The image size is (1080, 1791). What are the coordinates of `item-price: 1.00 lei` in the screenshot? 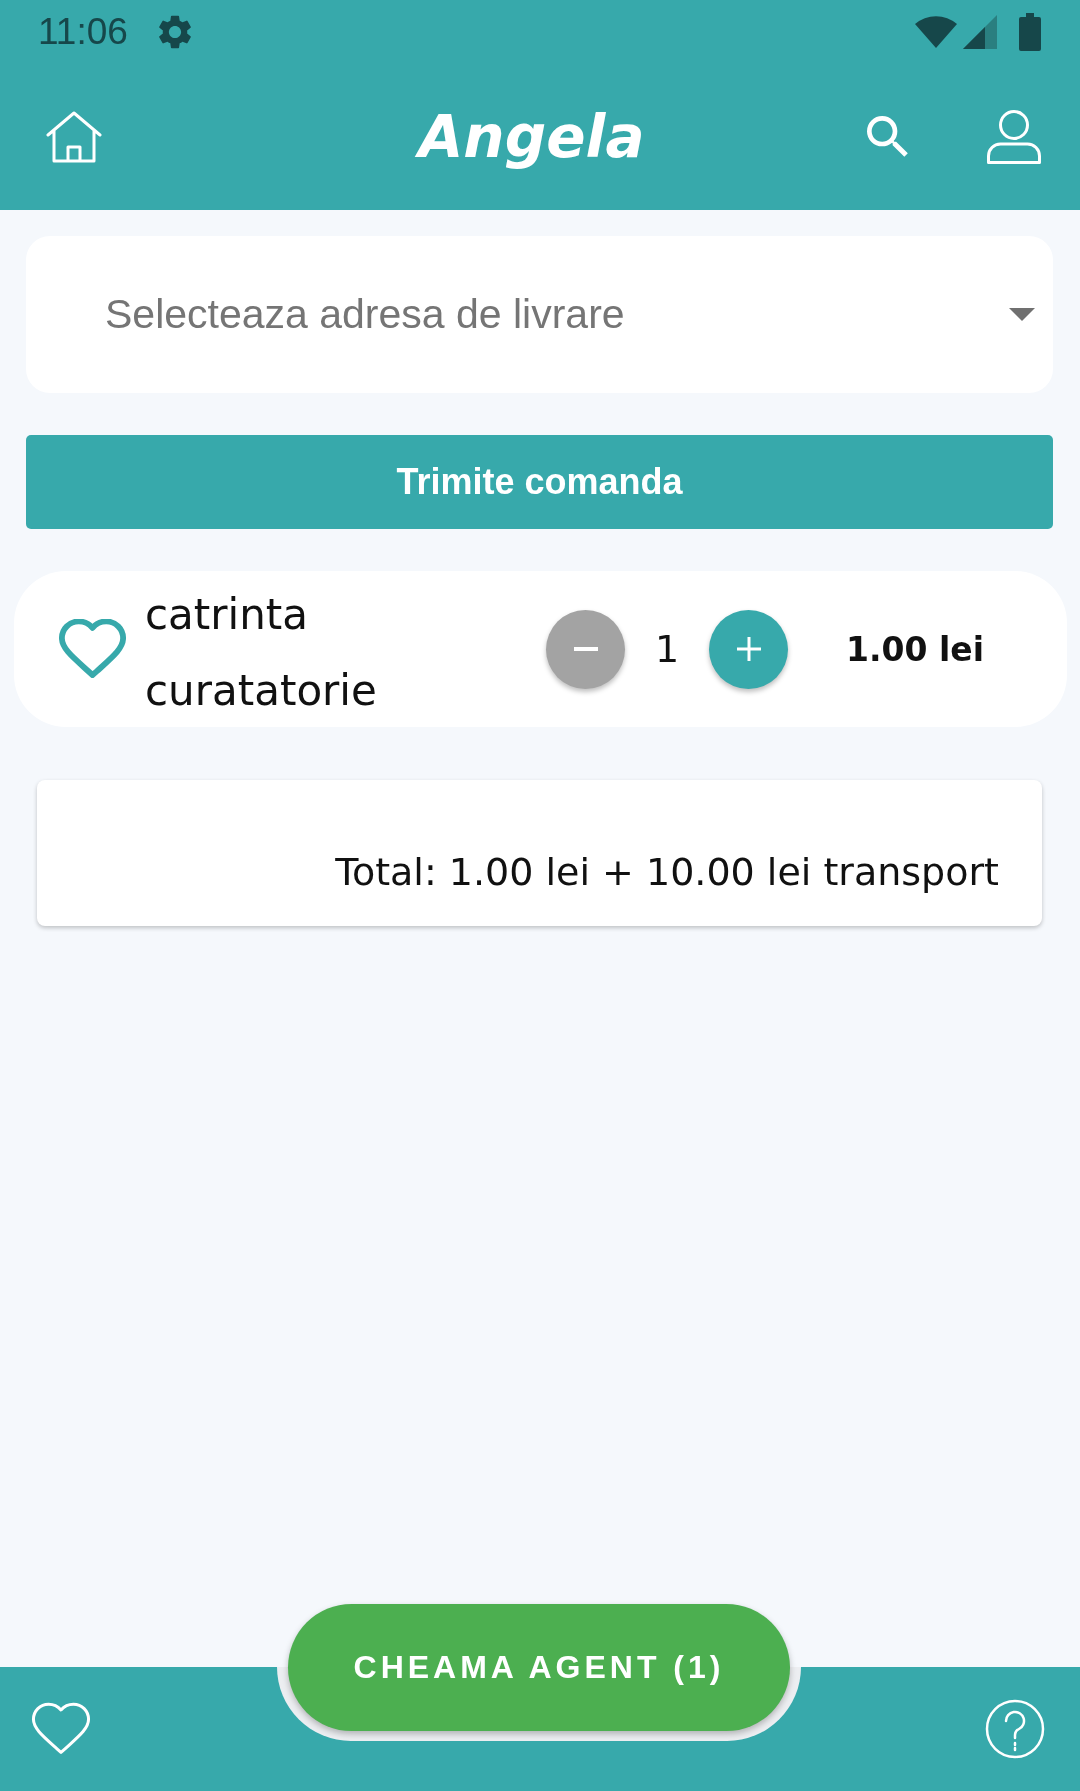 It's located at (915, 649).